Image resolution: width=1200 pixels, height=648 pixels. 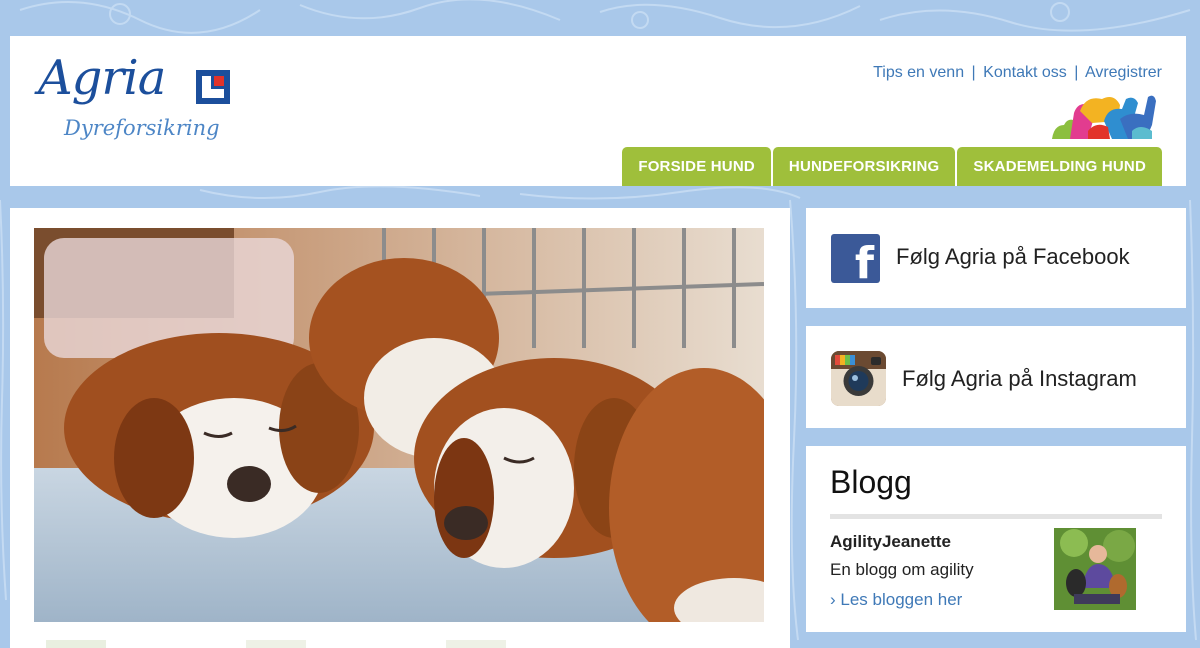 I want to click on instagram-icon, so click(x=858, y=378).